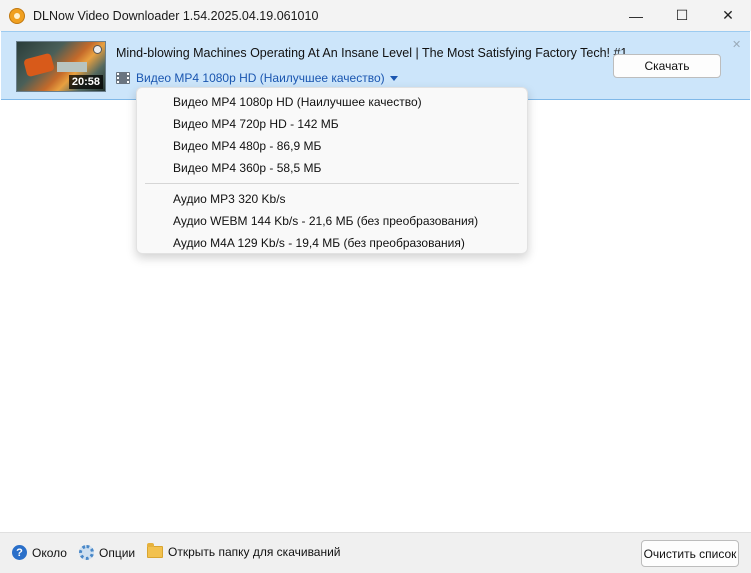 This screenshot has width=751, height=573. I want to click on video-thumbnail: 20:58, so click(61, 66).